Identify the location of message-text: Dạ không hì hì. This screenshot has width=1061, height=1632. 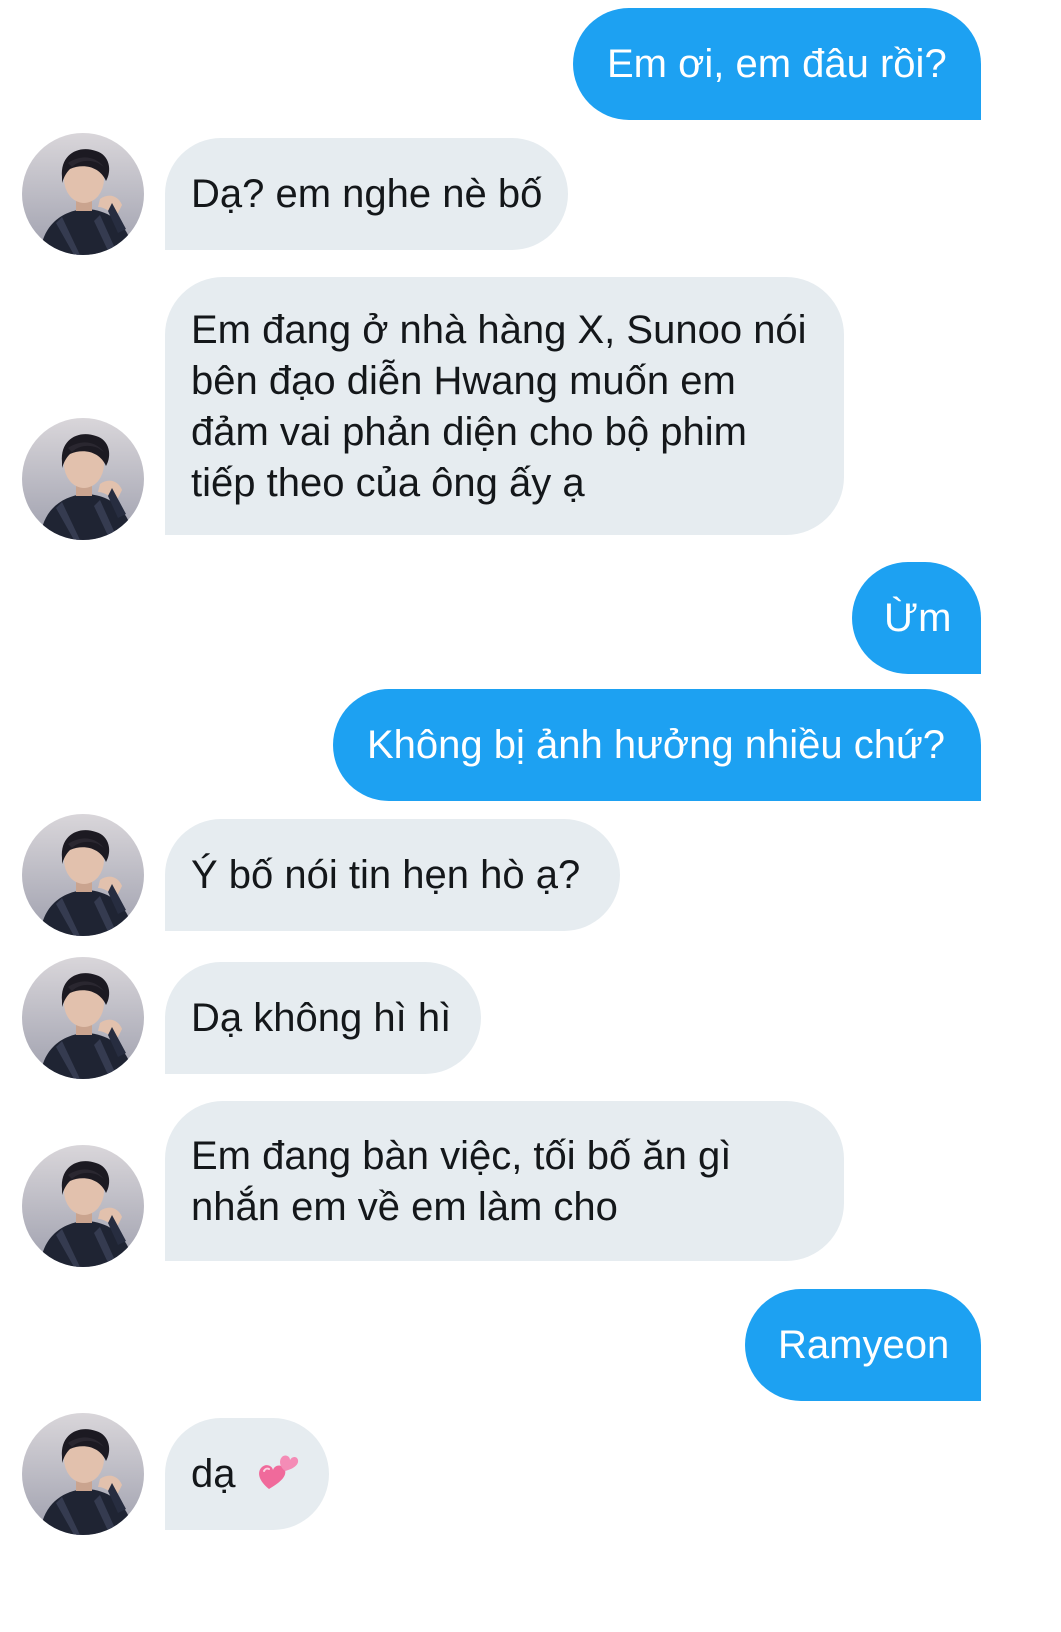
(321, 1018).